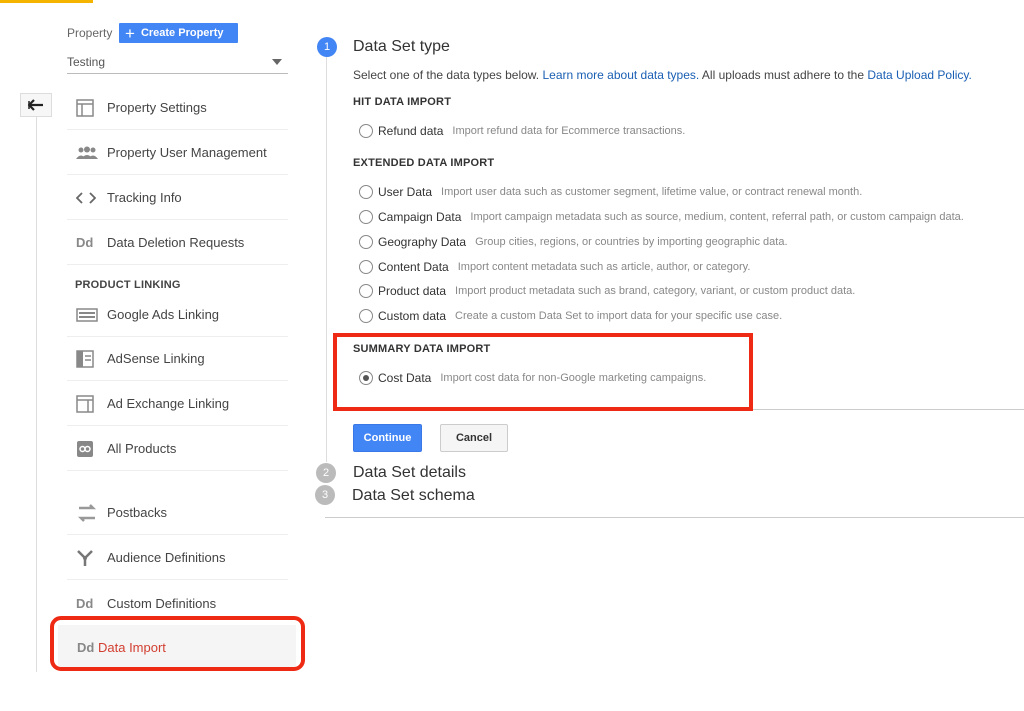 The image size is (1024, 711). Describe the element at coordinates (424, 163) in the screenshot. I see `extended-data-import-header: EXTENDED DATA IMPORT` at that location.